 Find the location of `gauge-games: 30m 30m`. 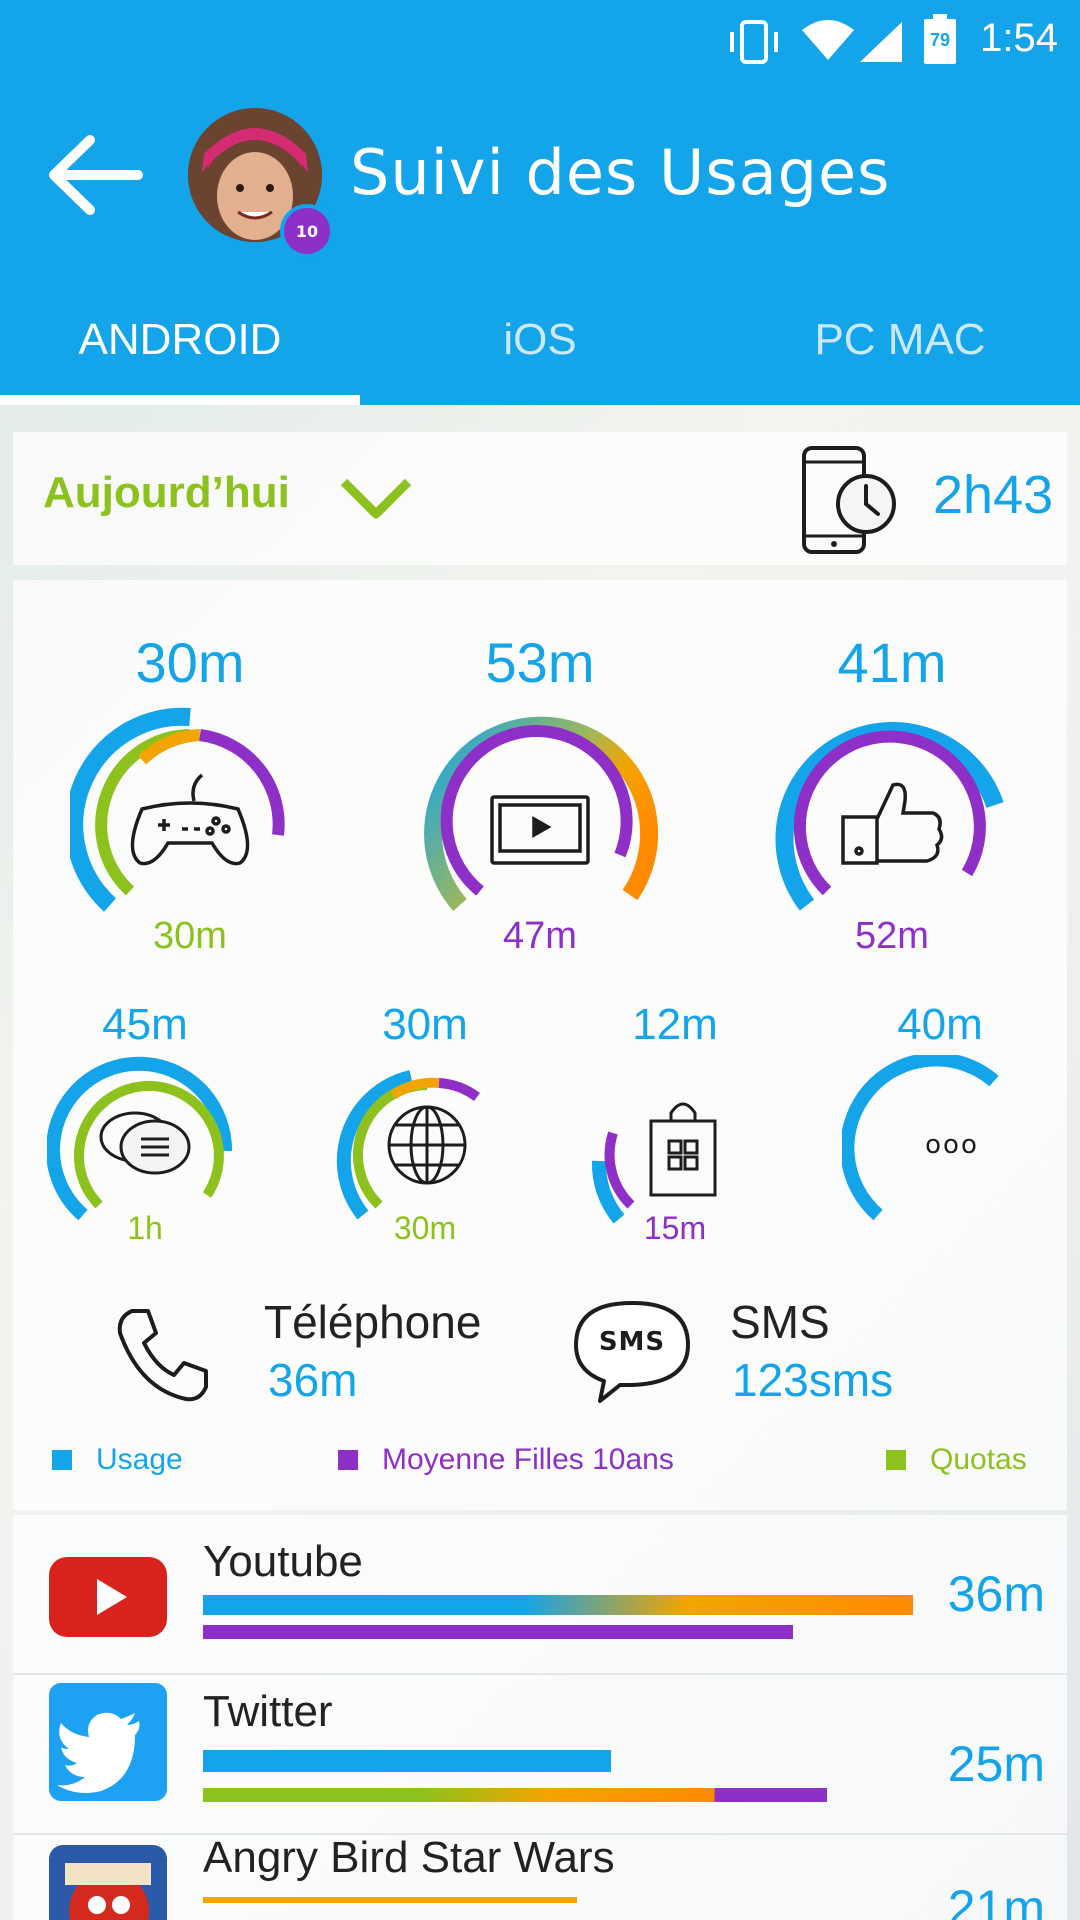

gauge-games: 30m 30m is located at coordinates (190, 795).